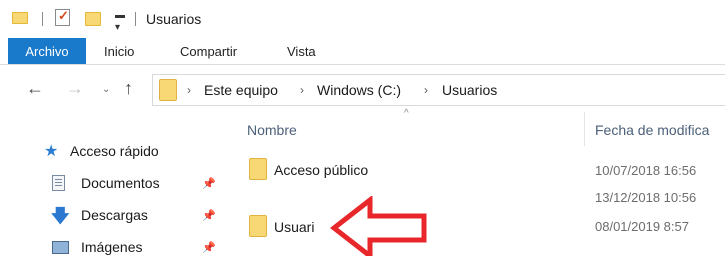 The height and width of the screenshot is (264, 725). Describe the element at coordinates (120, 22) in the screenshot. I see `customize-toolbar-icon: ▬ ▾` at that location.